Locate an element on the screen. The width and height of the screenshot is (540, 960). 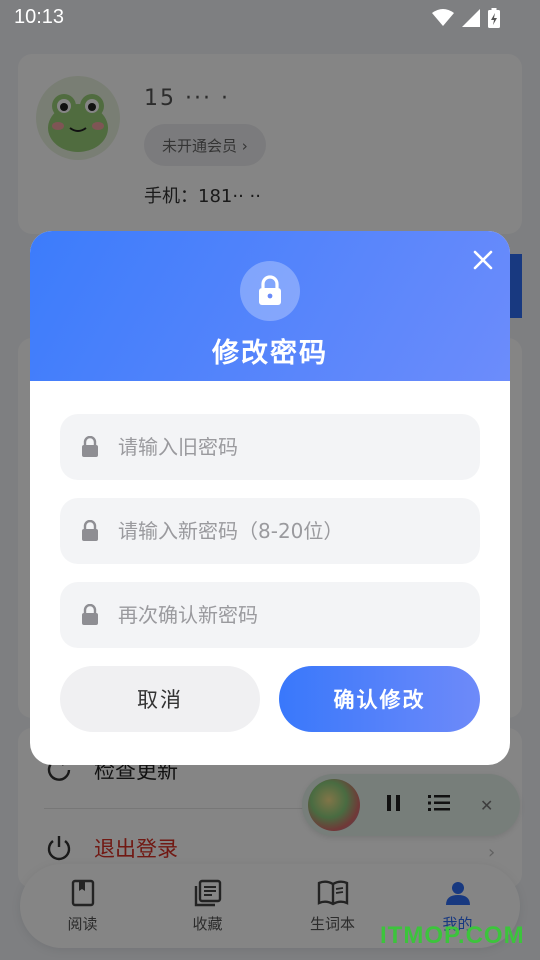
old-password-field is located at coordinates (270, 447).